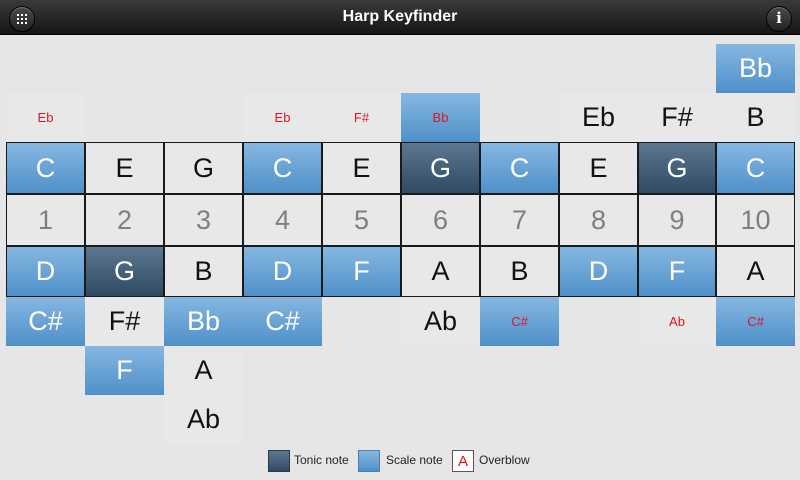  What do you see at coordinates (440, 168) in the screenshot?
I see `blow-cell-6: G` at bounding box center [440, 168].